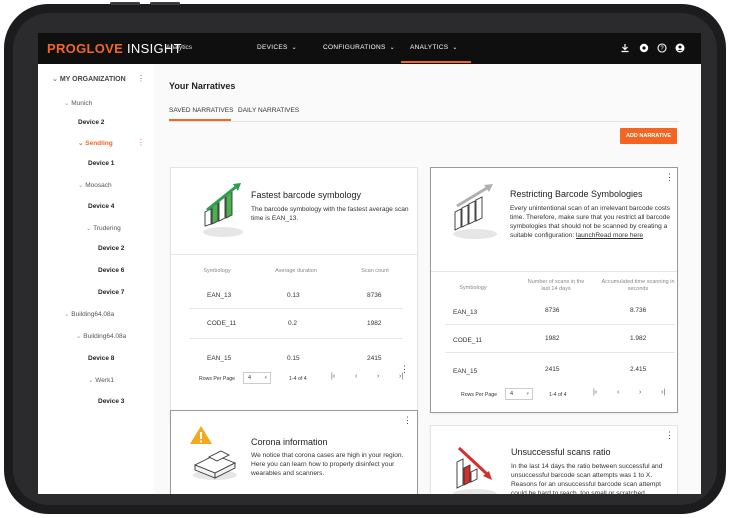  What do you see at coordinates (429, 47) in the screenshot?
I see `nav-analytics-label: ANALYTICS` at bounding box center [429, 47].